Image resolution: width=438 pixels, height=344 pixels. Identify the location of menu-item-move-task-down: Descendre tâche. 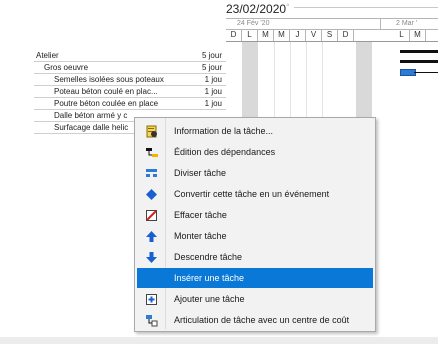
(255, 257).